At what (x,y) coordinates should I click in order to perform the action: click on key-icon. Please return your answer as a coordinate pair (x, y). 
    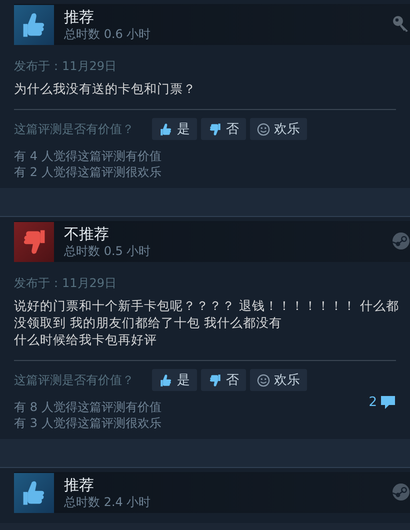
    Looking at the image, I should click on (401, 24).